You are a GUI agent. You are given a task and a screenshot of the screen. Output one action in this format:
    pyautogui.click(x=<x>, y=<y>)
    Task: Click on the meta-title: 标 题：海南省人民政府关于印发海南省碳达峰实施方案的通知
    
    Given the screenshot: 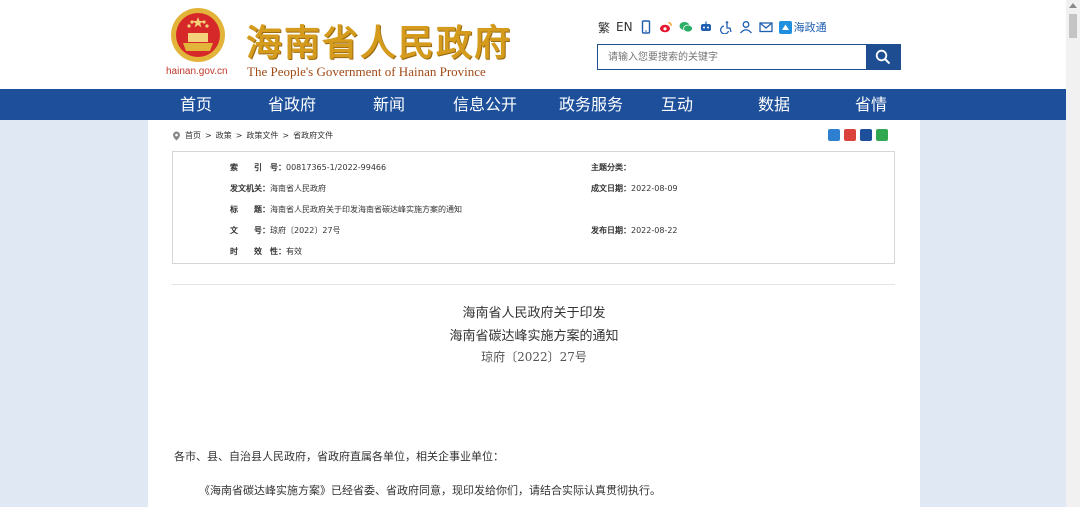 What is the action you would take?
    pyautogui.click(x=346, y=209)
    